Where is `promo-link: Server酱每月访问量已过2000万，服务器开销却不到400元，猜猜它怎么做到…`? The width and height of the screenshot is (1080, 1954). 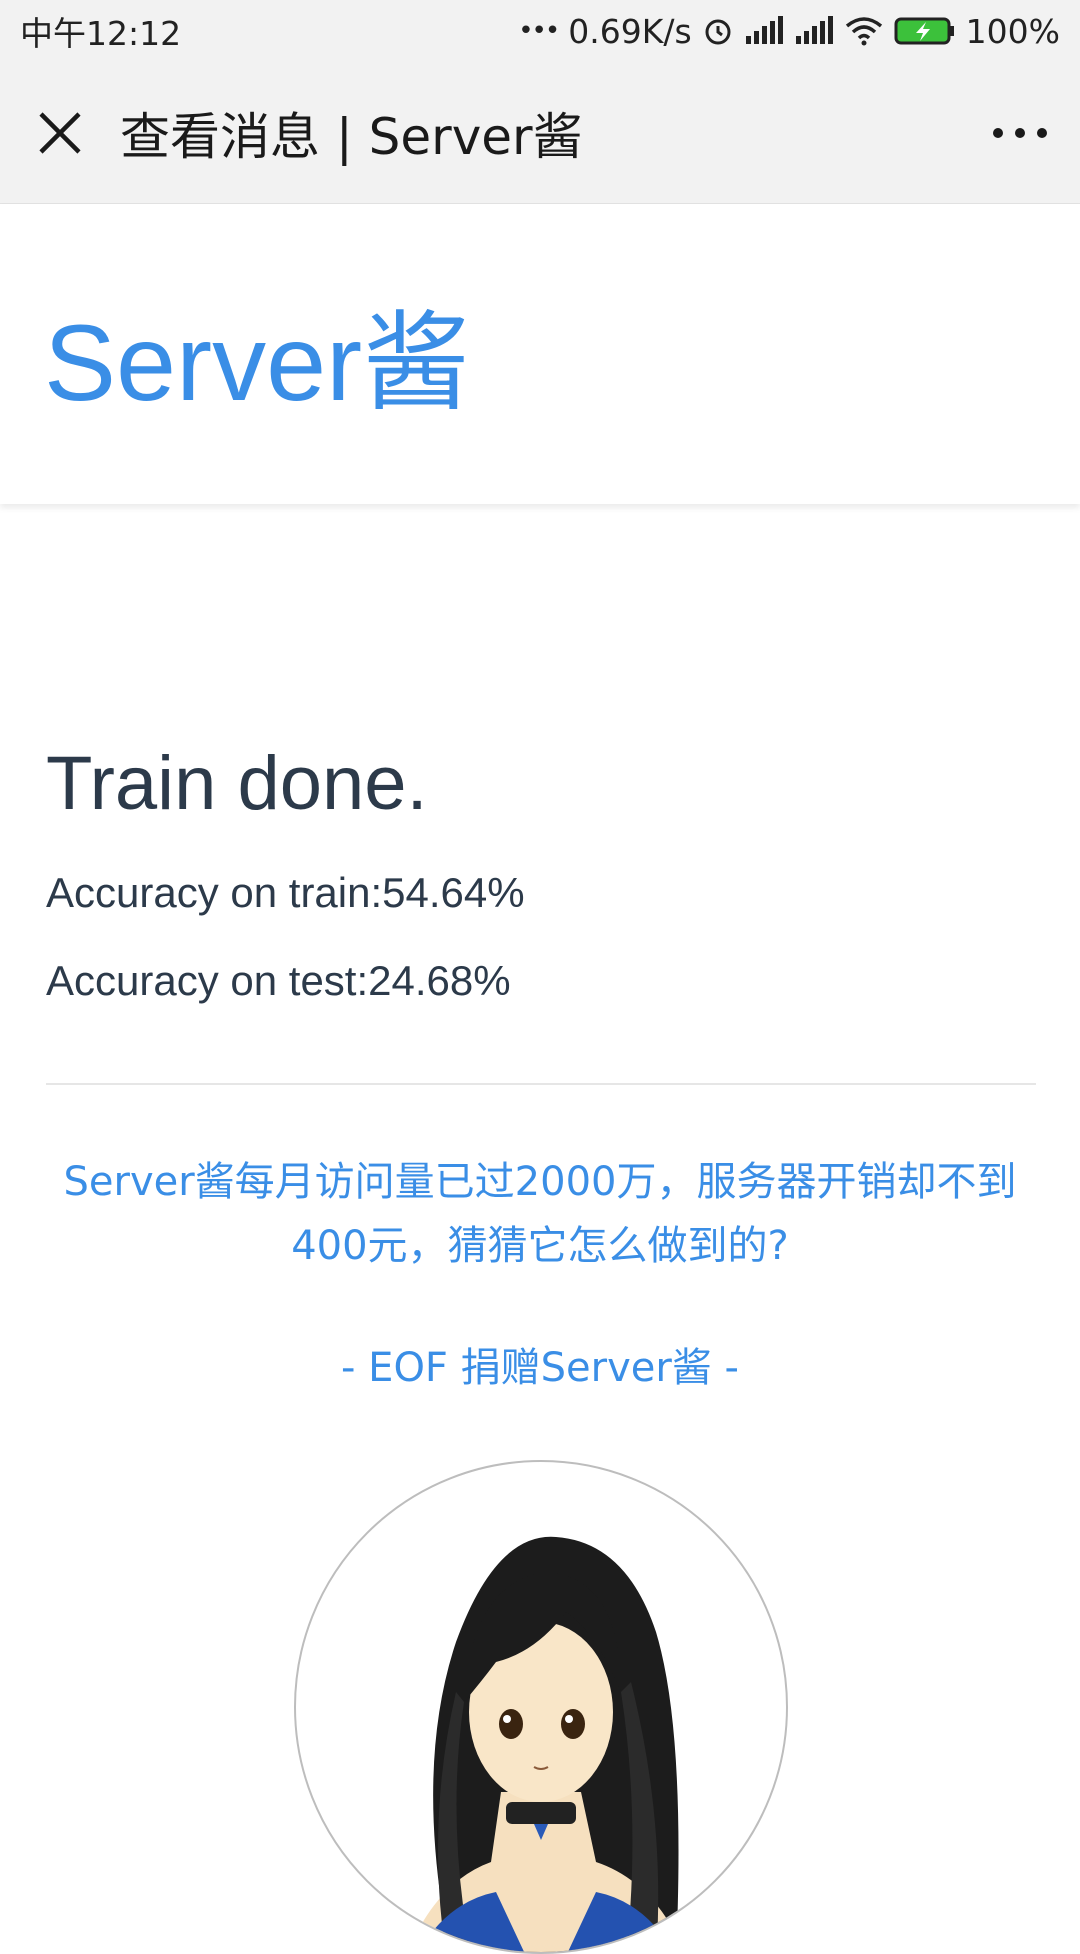 promo-link: Server酱每月访问量已过2000万，服务器开销却不到400元，猜猜它怎么做到… is located at coordinates (540, 1214).